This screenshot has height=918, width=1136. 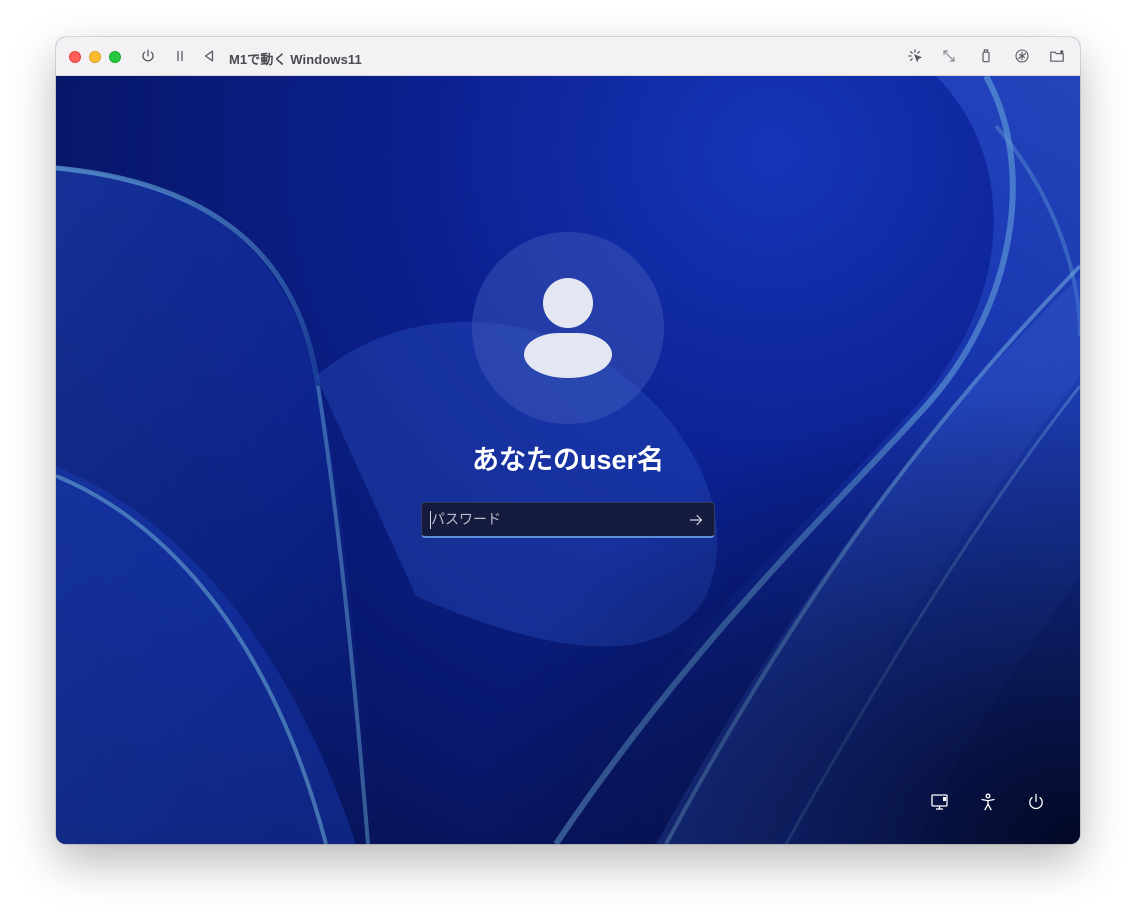 I want to click on password-input, so click(x=551, y=519).